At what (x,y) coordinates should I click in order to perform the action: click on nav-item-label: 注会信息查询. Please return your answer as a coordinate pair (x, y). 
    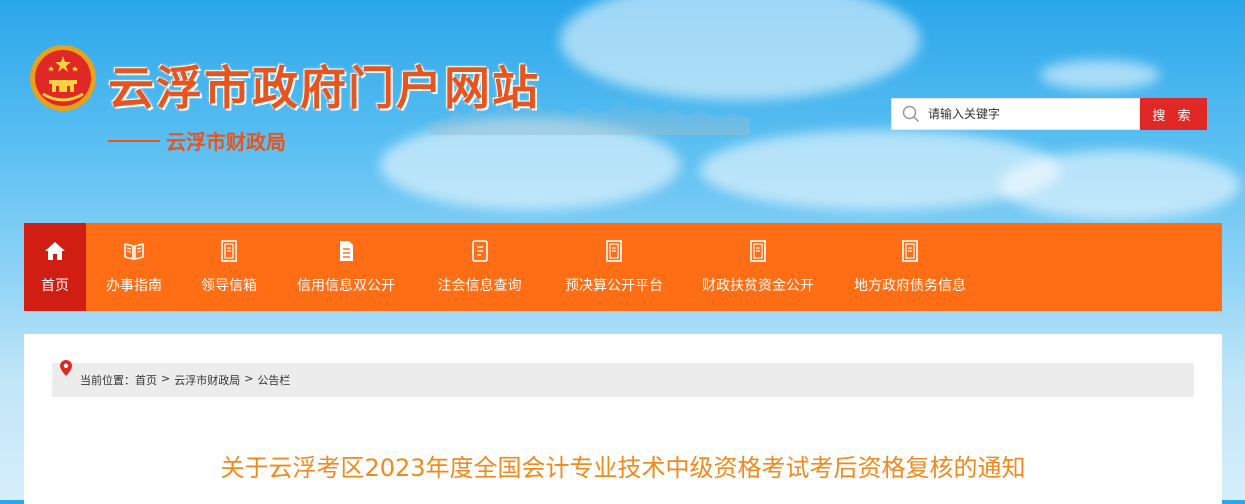
    Looking at the image, I should click on (479, 286).